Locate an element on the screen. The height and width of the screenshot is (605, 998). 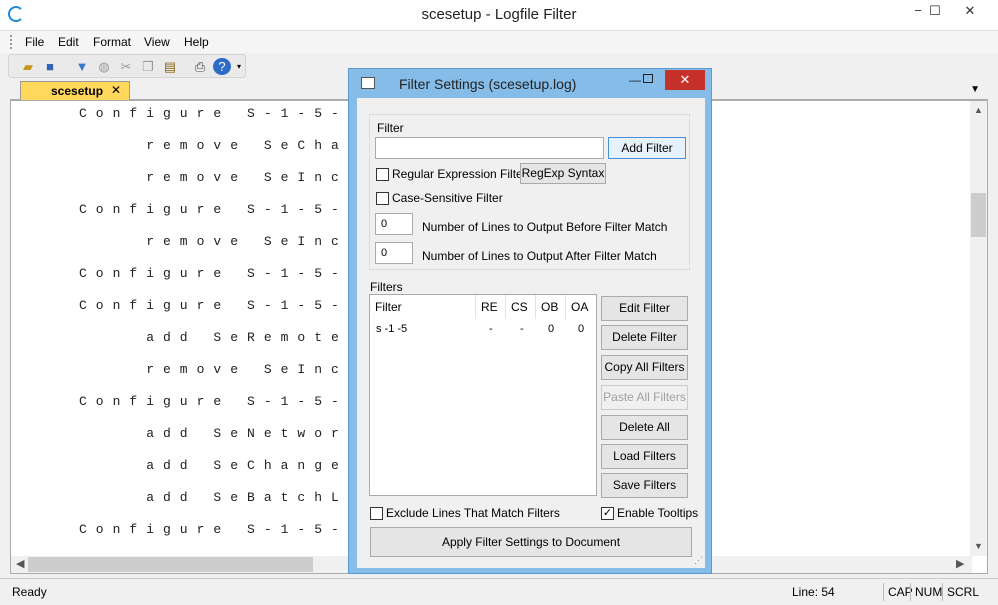
tab-scesetup: scesetup ✕ is located at coordinates (75, 90).